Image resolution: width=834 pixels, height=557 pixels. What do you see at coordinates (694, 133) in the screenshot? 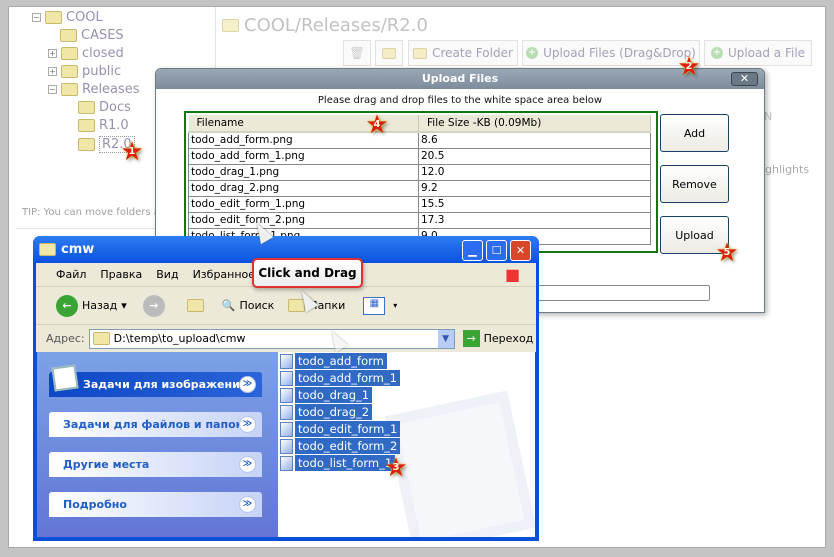
I see `add-button: Add` at bounding box center [694, 133].